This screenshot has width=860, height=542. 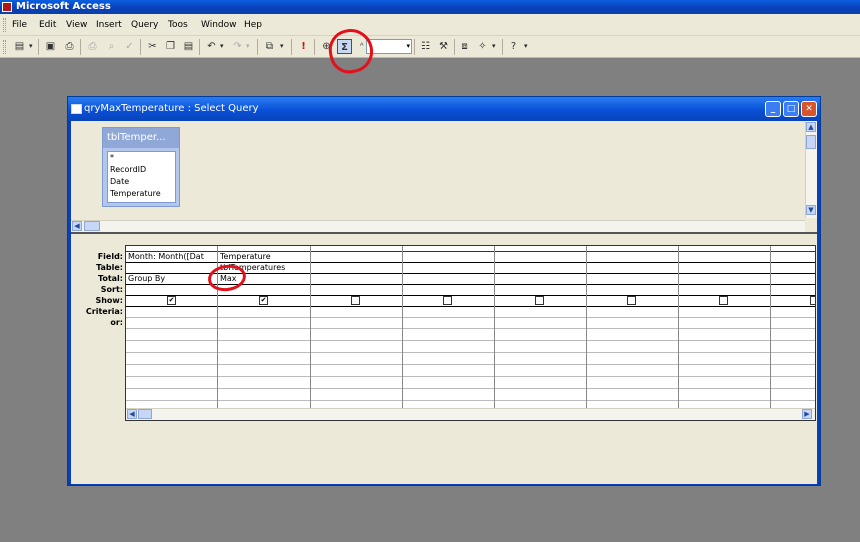 What do you see at coordinates (791, 109) in the screenshot?
I see `maximize-icon: □` at bounding box center [791, 109].